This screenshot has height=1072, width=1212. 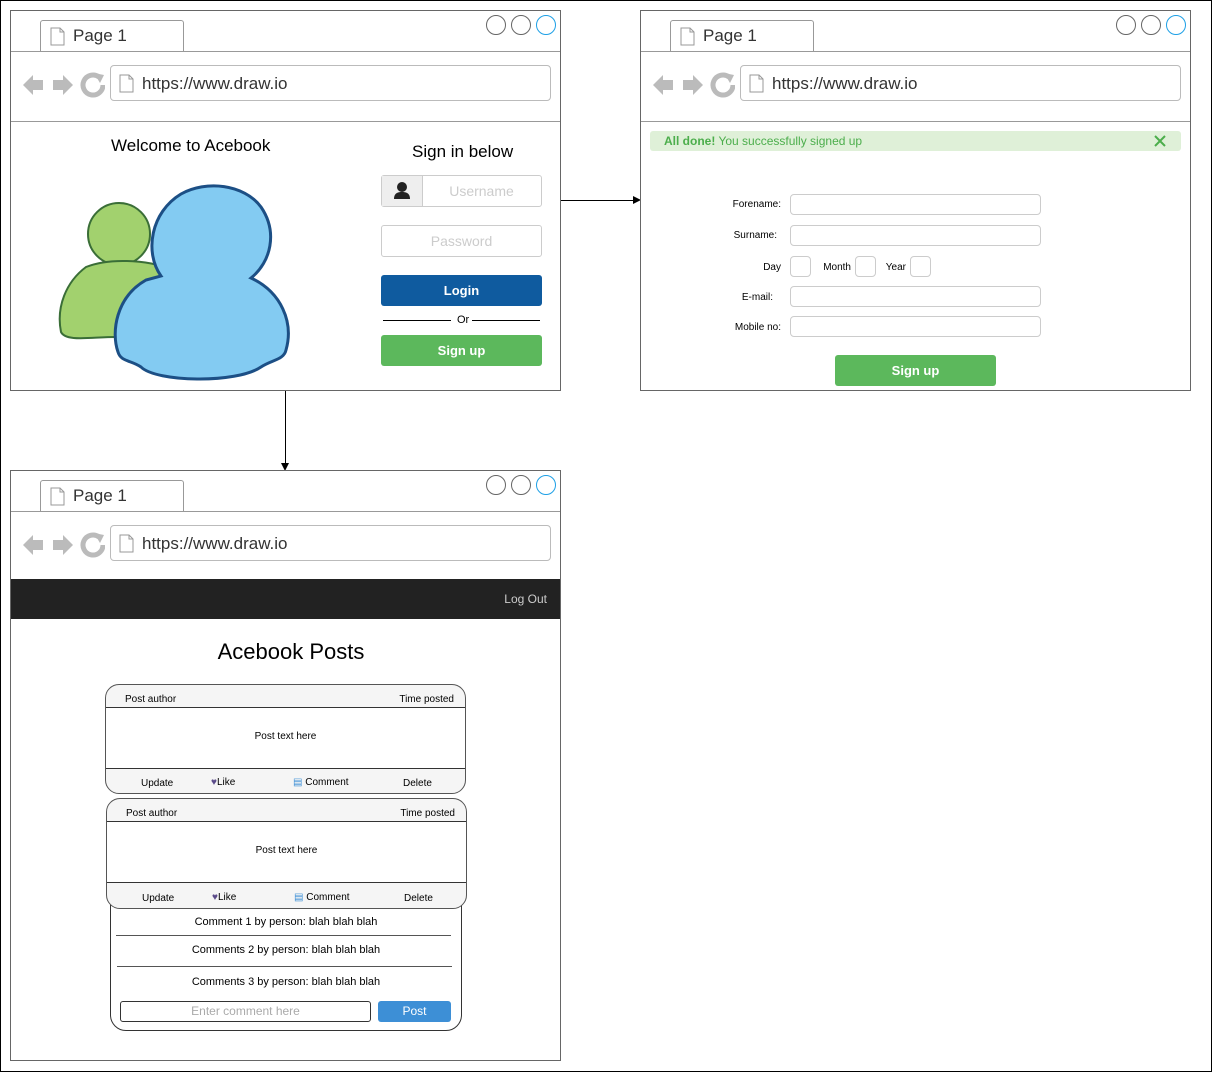 I want to click on post-author: Post author, so click(x=152, y=813).